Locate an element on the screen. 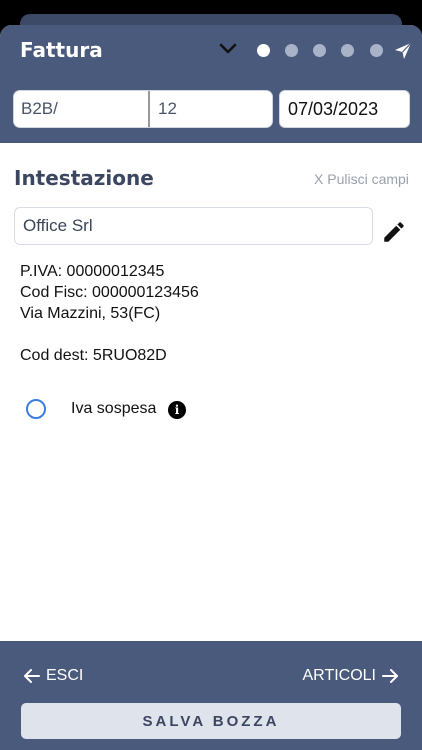 Image resolution: width=422 pixels, height=750 pixels. next-articles-button: ARTICOLI is located at coordinates (350, 676).